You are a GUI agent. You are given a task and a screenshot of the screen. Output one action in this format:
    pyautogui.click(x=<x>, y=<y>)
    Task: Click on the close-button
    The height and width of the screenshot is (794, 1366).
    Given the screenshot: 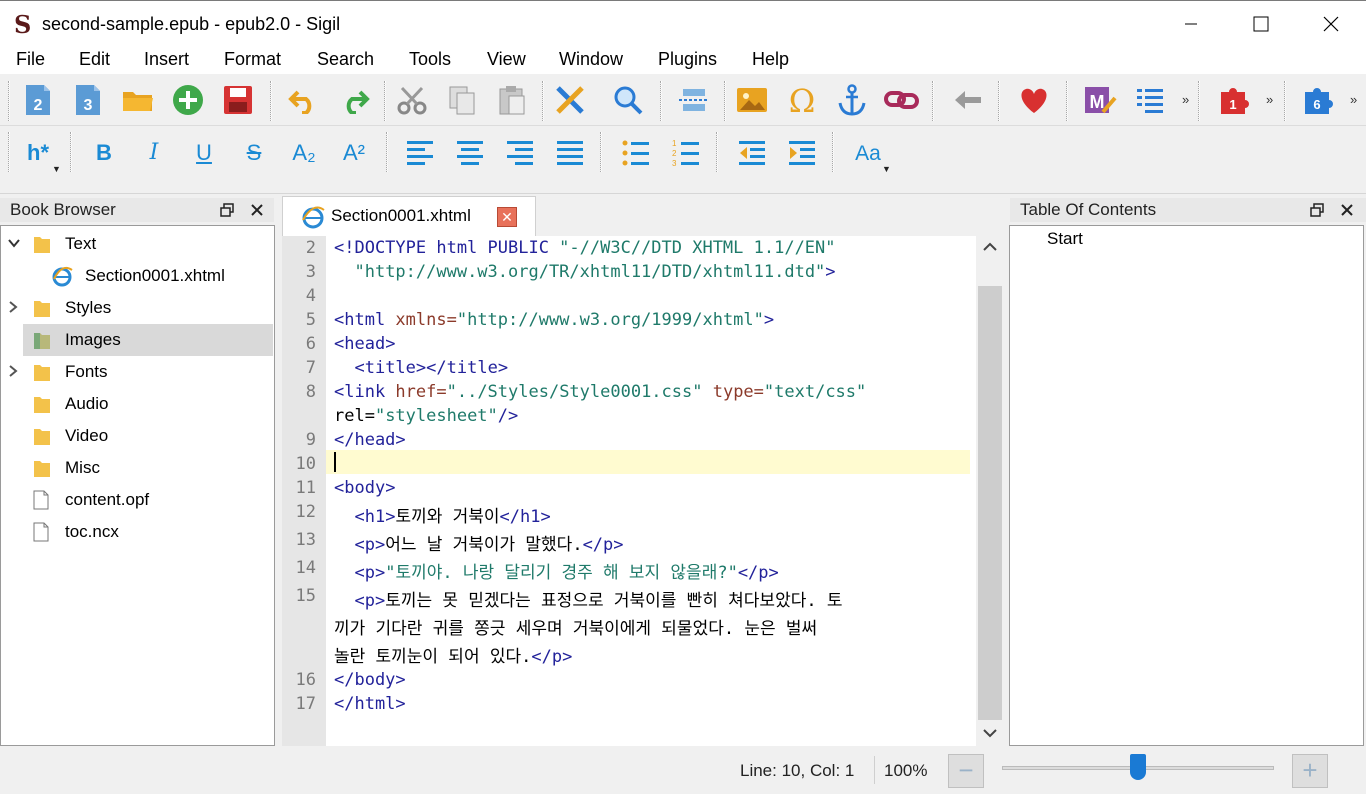 What is the action you would take?
    pyautogui.click(x=1331, y=24)
    